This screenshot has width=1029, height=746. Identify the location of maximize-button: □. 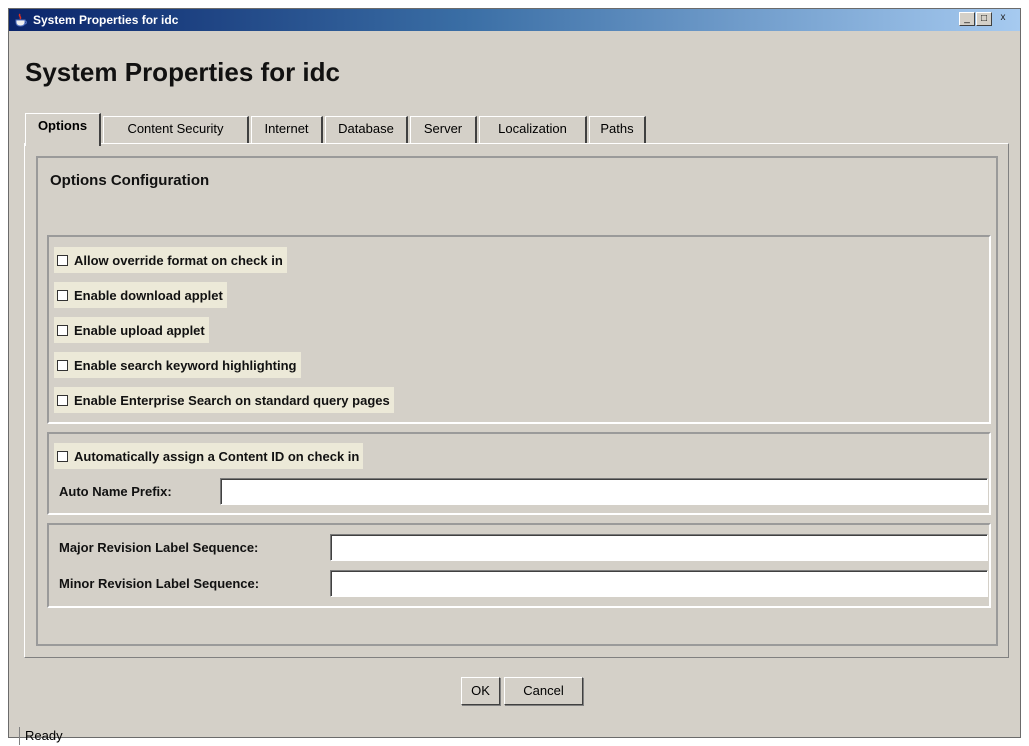
(984, 19).